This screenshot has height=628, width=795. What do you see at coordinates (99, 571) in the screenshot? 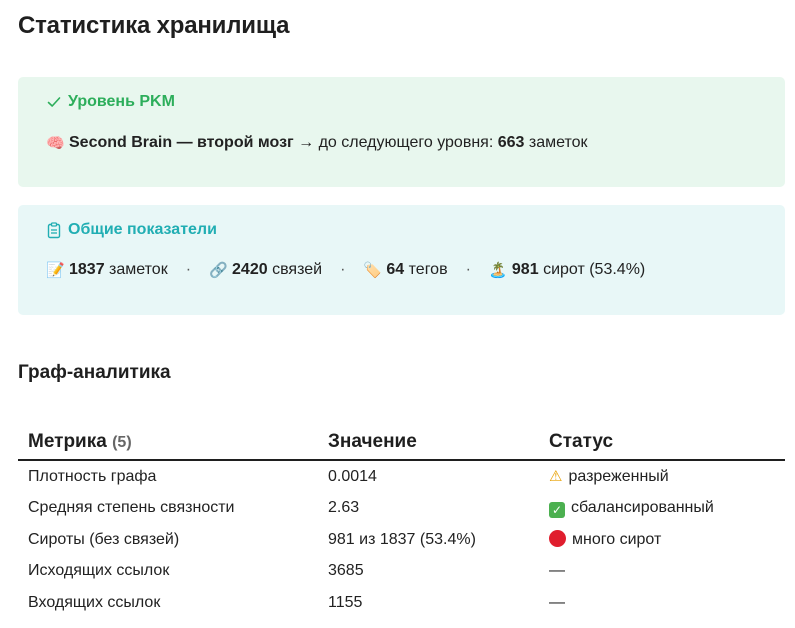
I see `metric-cell: Исходящих ссылок` at bounding box center [99, 571].